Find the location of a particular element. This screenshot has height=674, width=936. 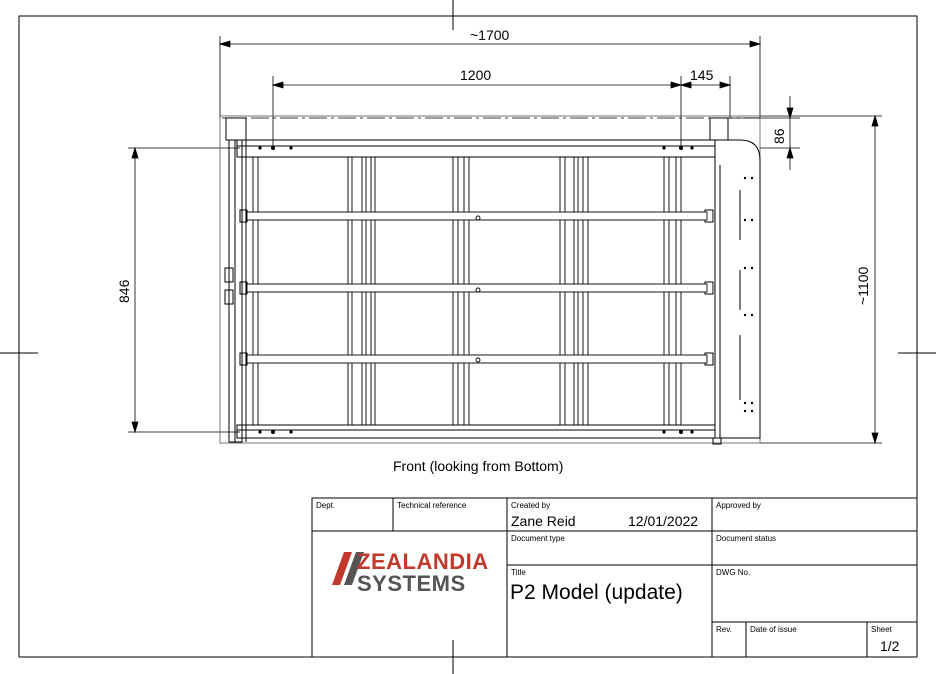

dim-offset-label: 145 is located at coordinates (702, 75).